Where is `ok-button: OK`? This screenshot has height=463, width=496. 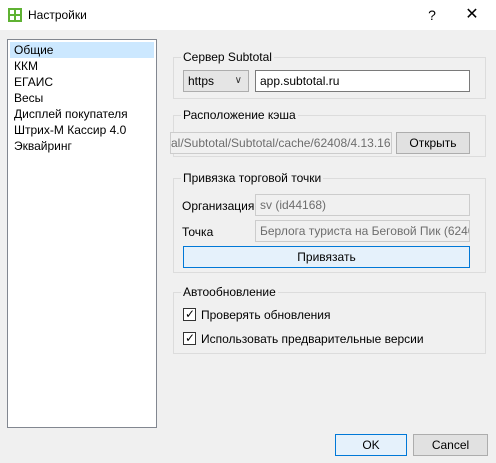 ok-button: OK is located at coordinates (371, 445).